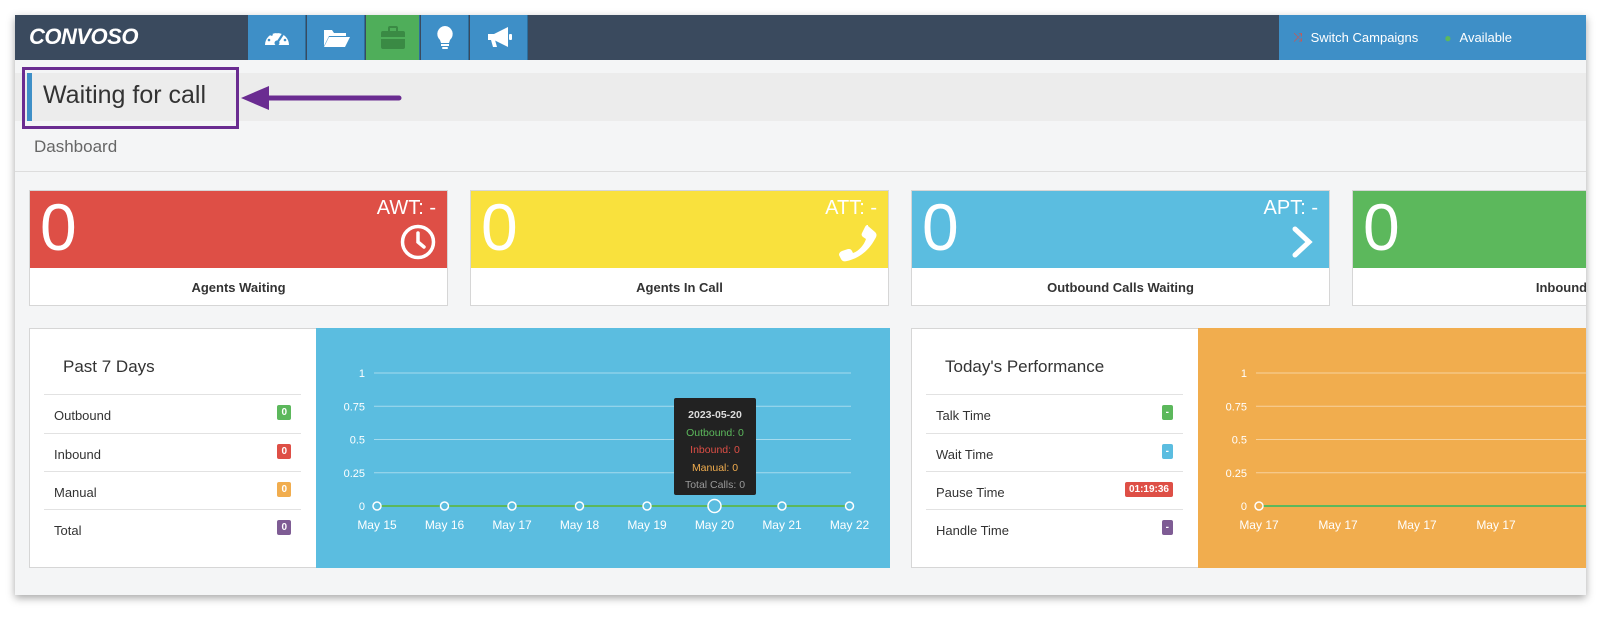 Image resolution: width=1611 pixels, height=618 pixels. I want to click on agents-in-call-card: 0 ATT: - Agents In Call, so click(679, 248).